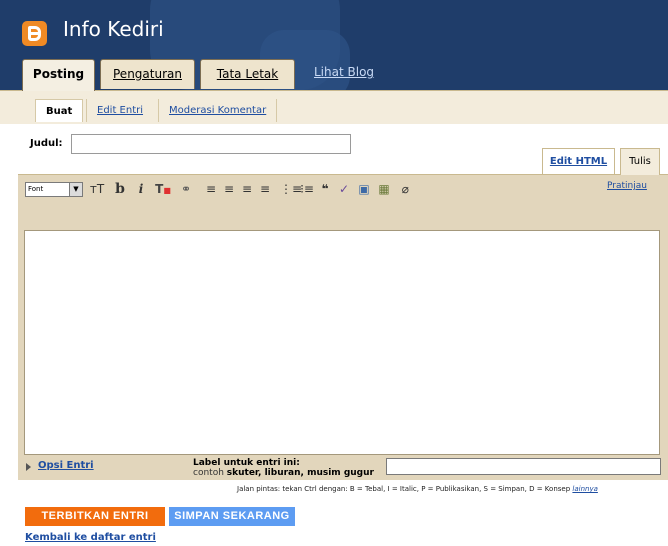  What do you see at coordinates (163, 189) in the screenshot?
I see `text-color-icon: T■` at bounding box center [163, 189].